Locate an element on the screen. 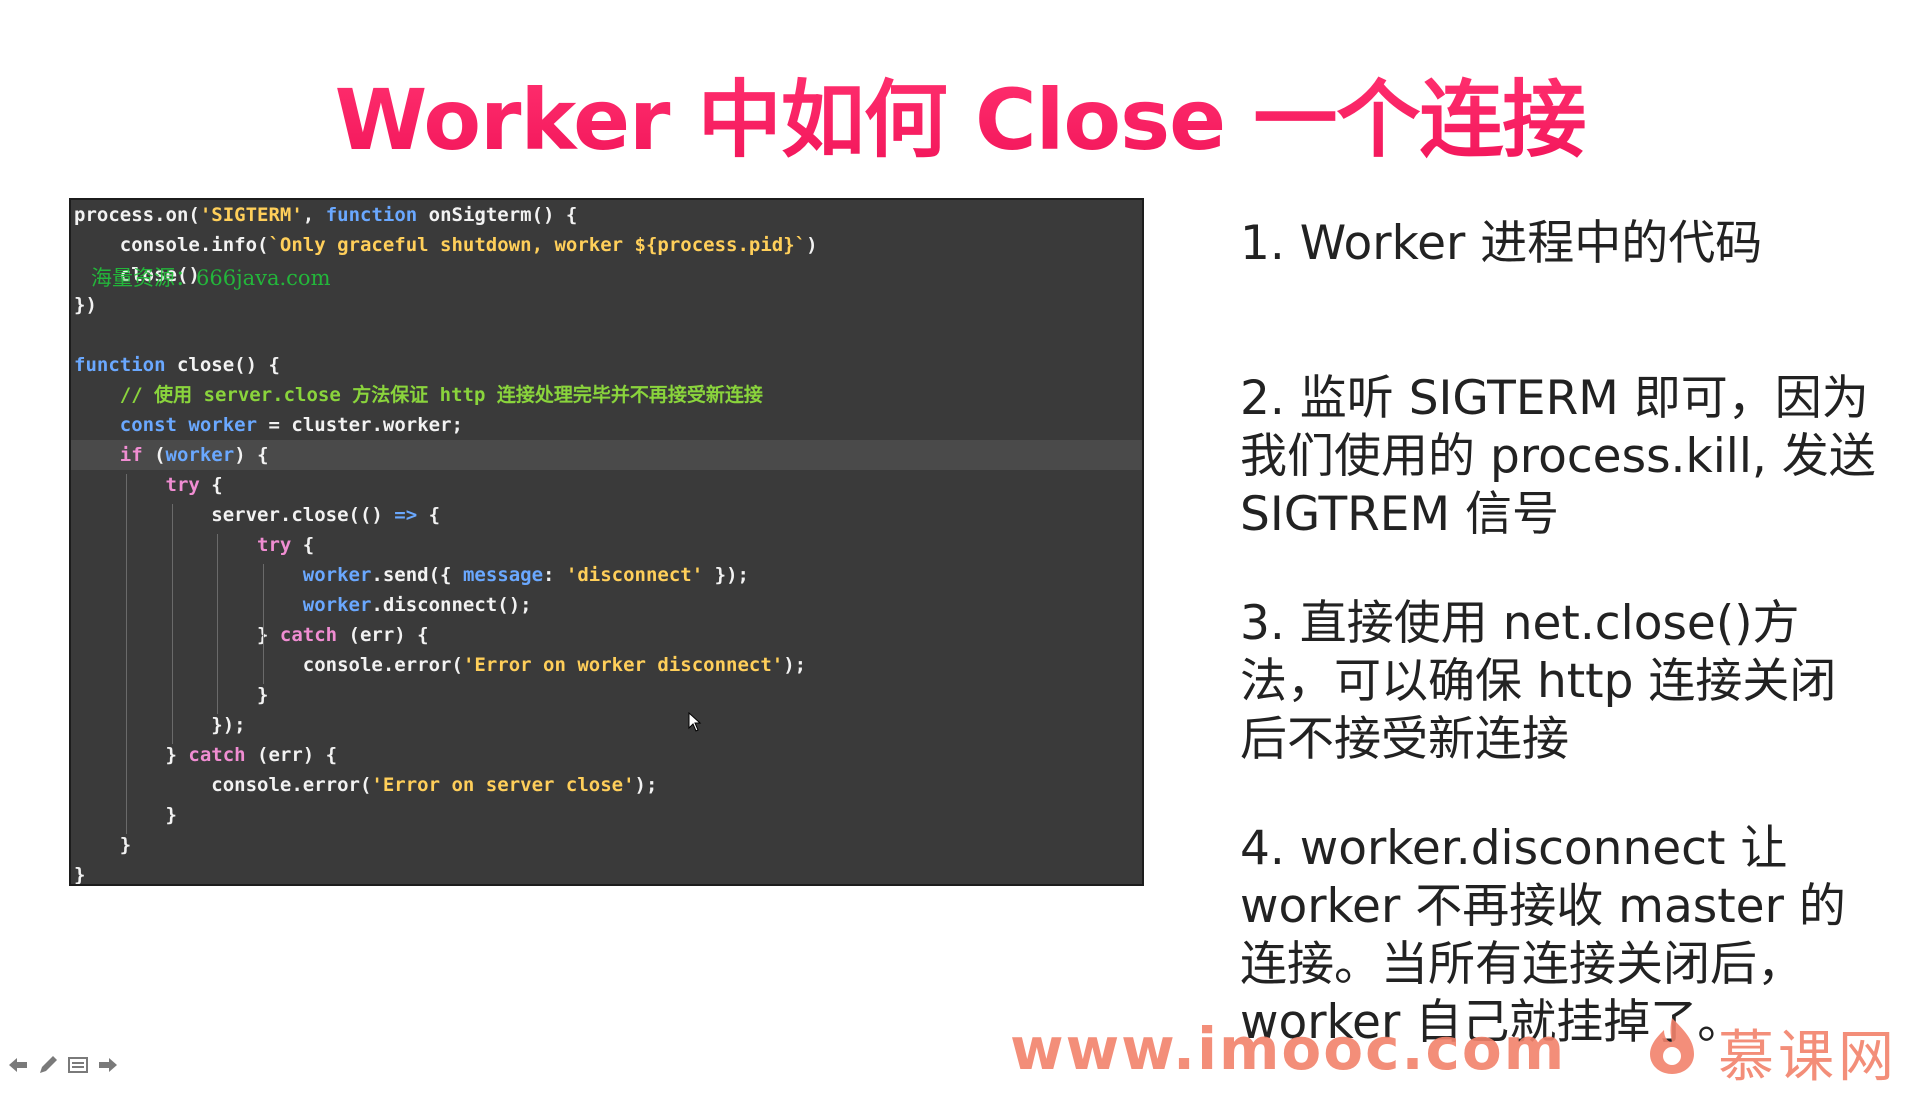 The height and width of the screenshot is (1093, 1920). code-token: ) { is located at coordinates (251, 455).